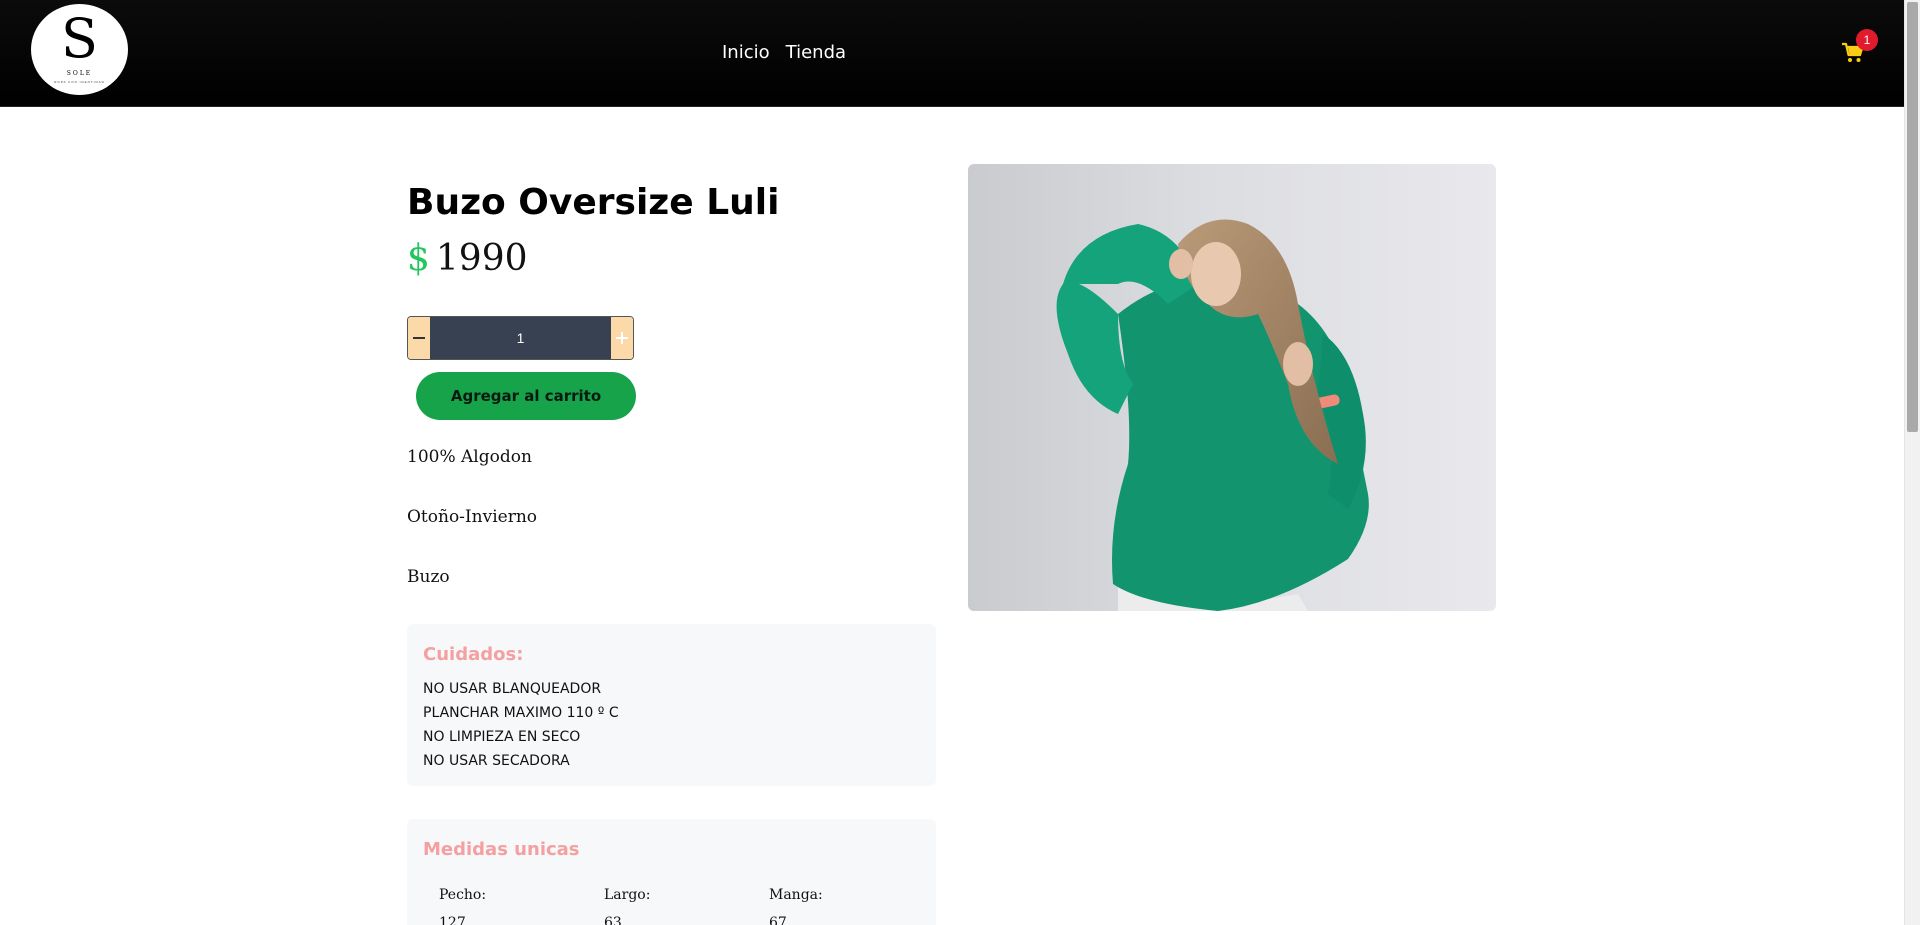 Image resolution: width=1920 pixels, height=925 pixels. I want to click on measure-label: Largo:, so click(627, 895).